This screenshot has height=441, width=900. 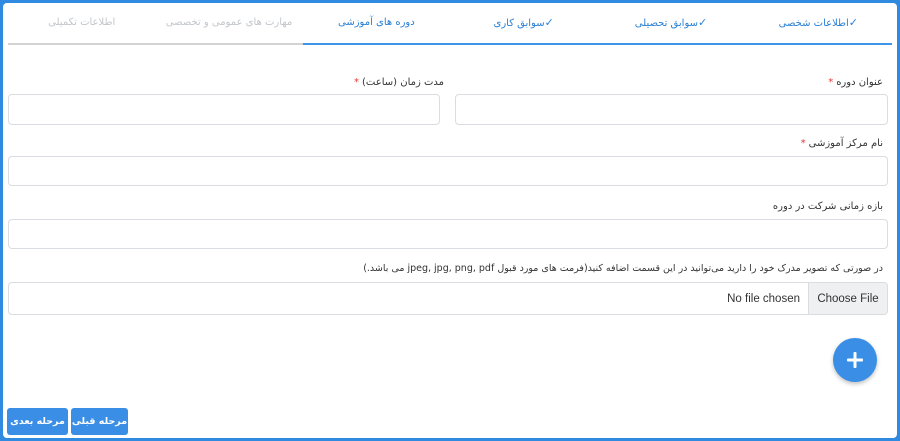 I want to click on tab-skills: مهارت های عمومی و تخصصی, so click(x=229, y=24).